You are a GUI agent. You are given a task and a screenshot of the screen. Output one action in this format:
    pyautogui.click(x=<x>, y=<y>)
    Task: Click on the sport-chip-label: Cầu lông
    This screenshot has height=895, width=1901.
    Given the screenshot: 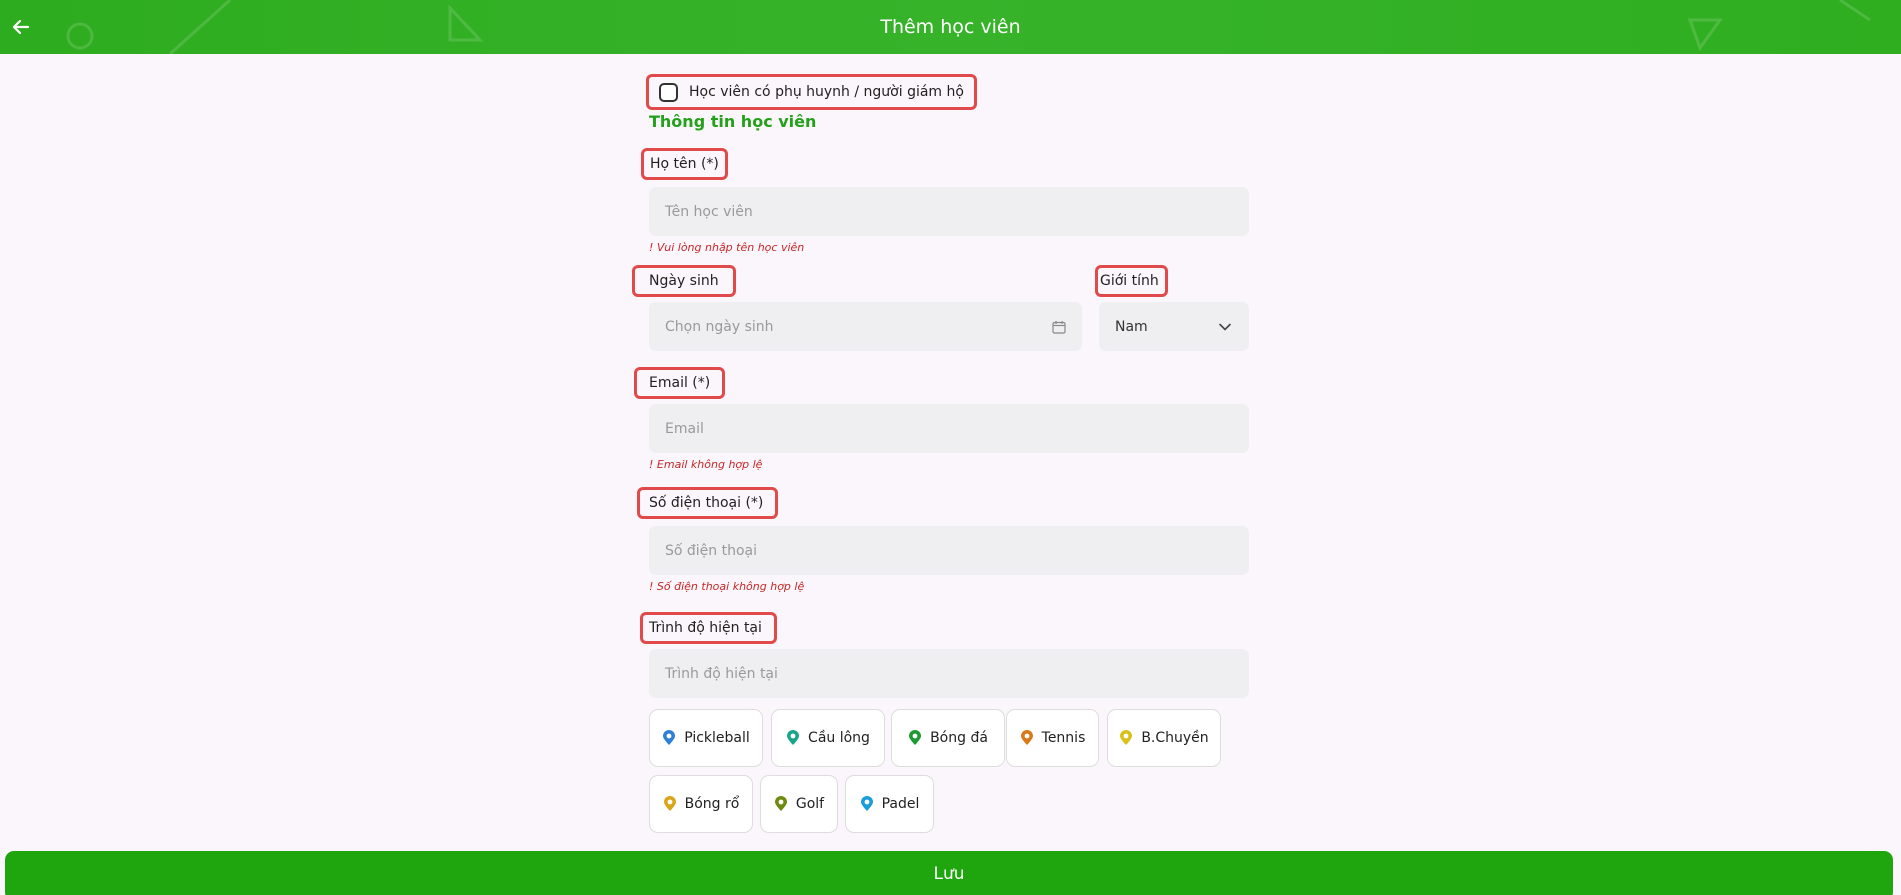 What is the action you would take?
    pyautogui.click(x=839, y=738)
    